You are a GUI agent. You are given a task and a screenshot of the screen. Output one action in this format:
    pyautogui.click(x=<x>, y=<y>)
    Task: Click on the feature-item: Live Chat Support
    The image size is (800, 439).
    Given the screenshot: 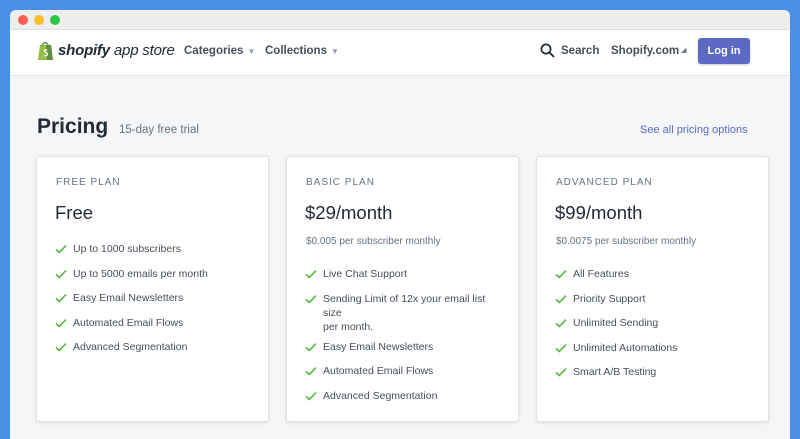 What is the action you would take?
    pyautogui.click(x=405, y=274)
    